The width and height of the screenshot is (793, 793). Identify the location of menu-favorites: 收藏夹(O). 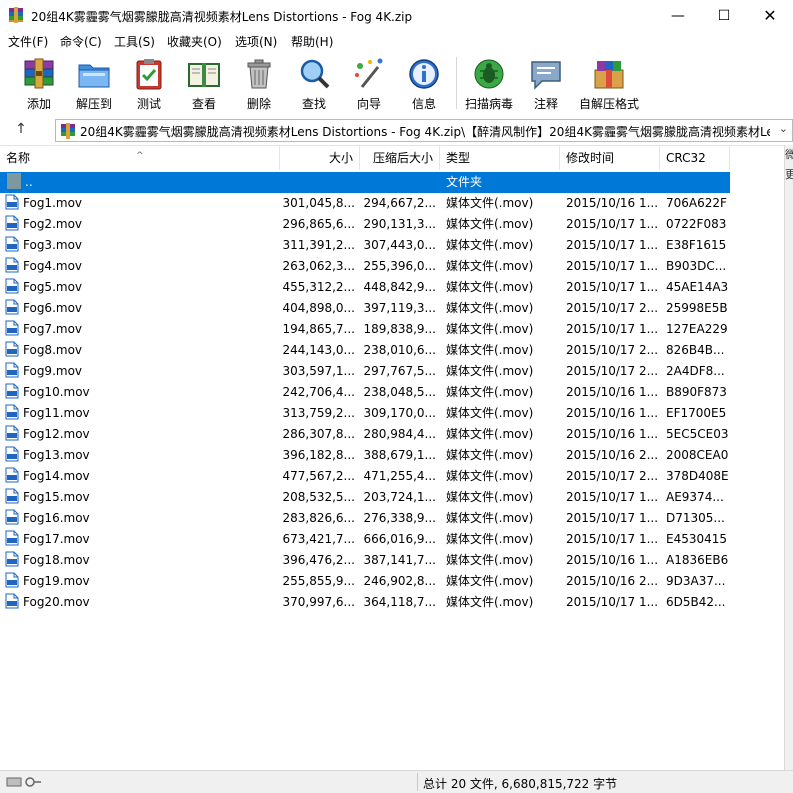
(194, 41).